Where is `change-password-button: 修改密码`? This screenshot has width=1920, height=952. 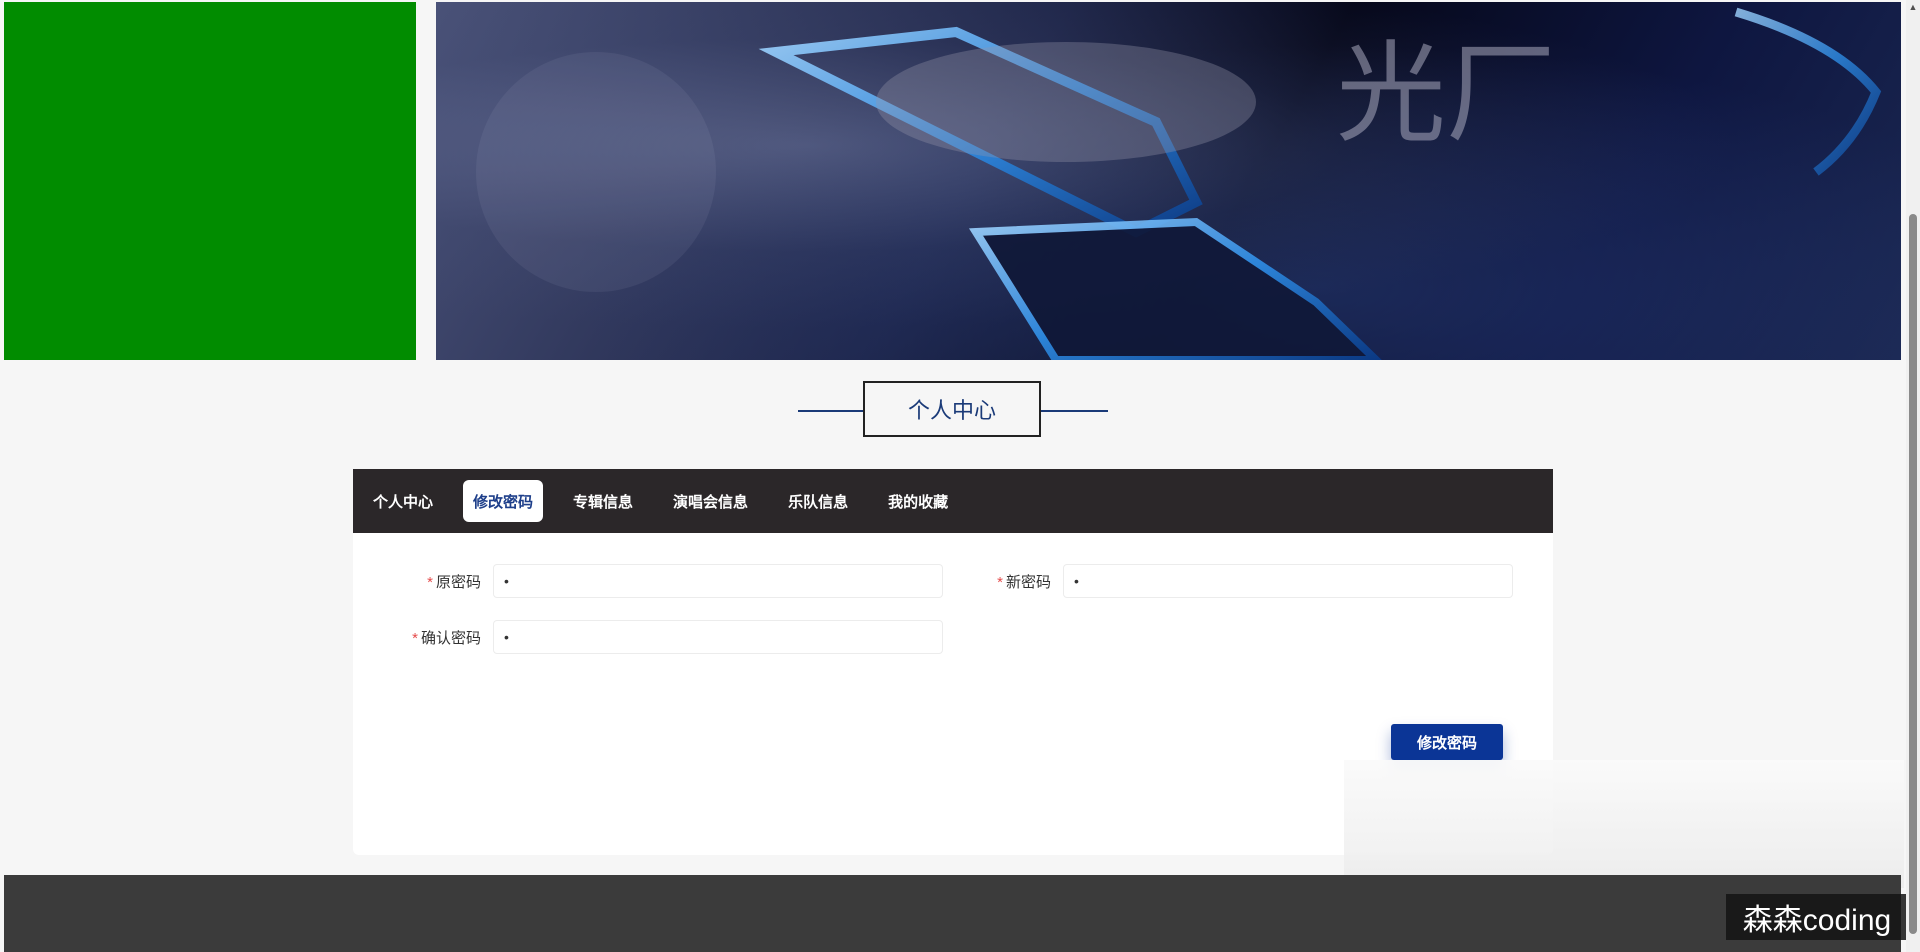
change-password-button: 修改密码 is located at coordinates (1447, 742).